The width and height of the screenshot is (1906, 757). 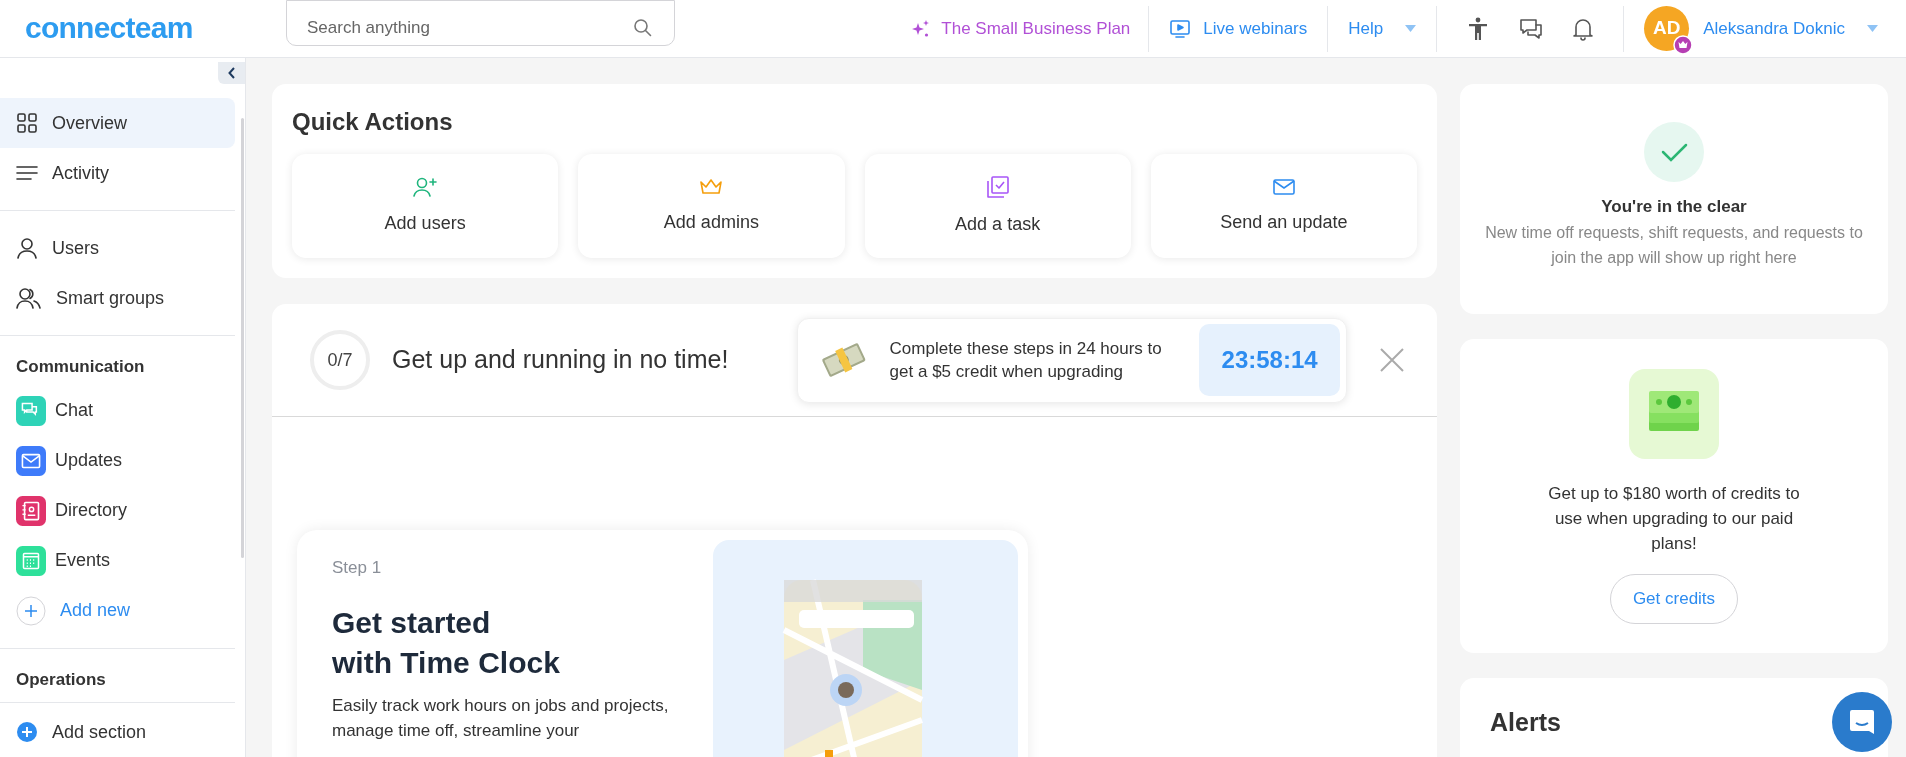 What do you see at coordinates (480, 23) in the screenshot?
I see `search-field: Search anything` at bounding box center [480, 23].